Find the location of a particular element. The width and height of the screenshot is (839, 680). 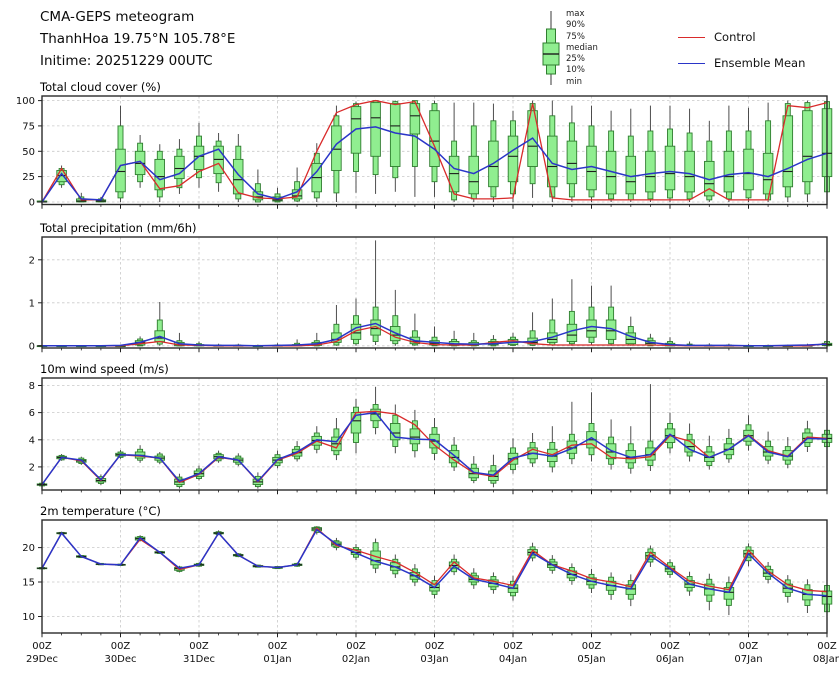

ensemble-mean-label: Ensemble Mean is located at coordinates (760, 63).